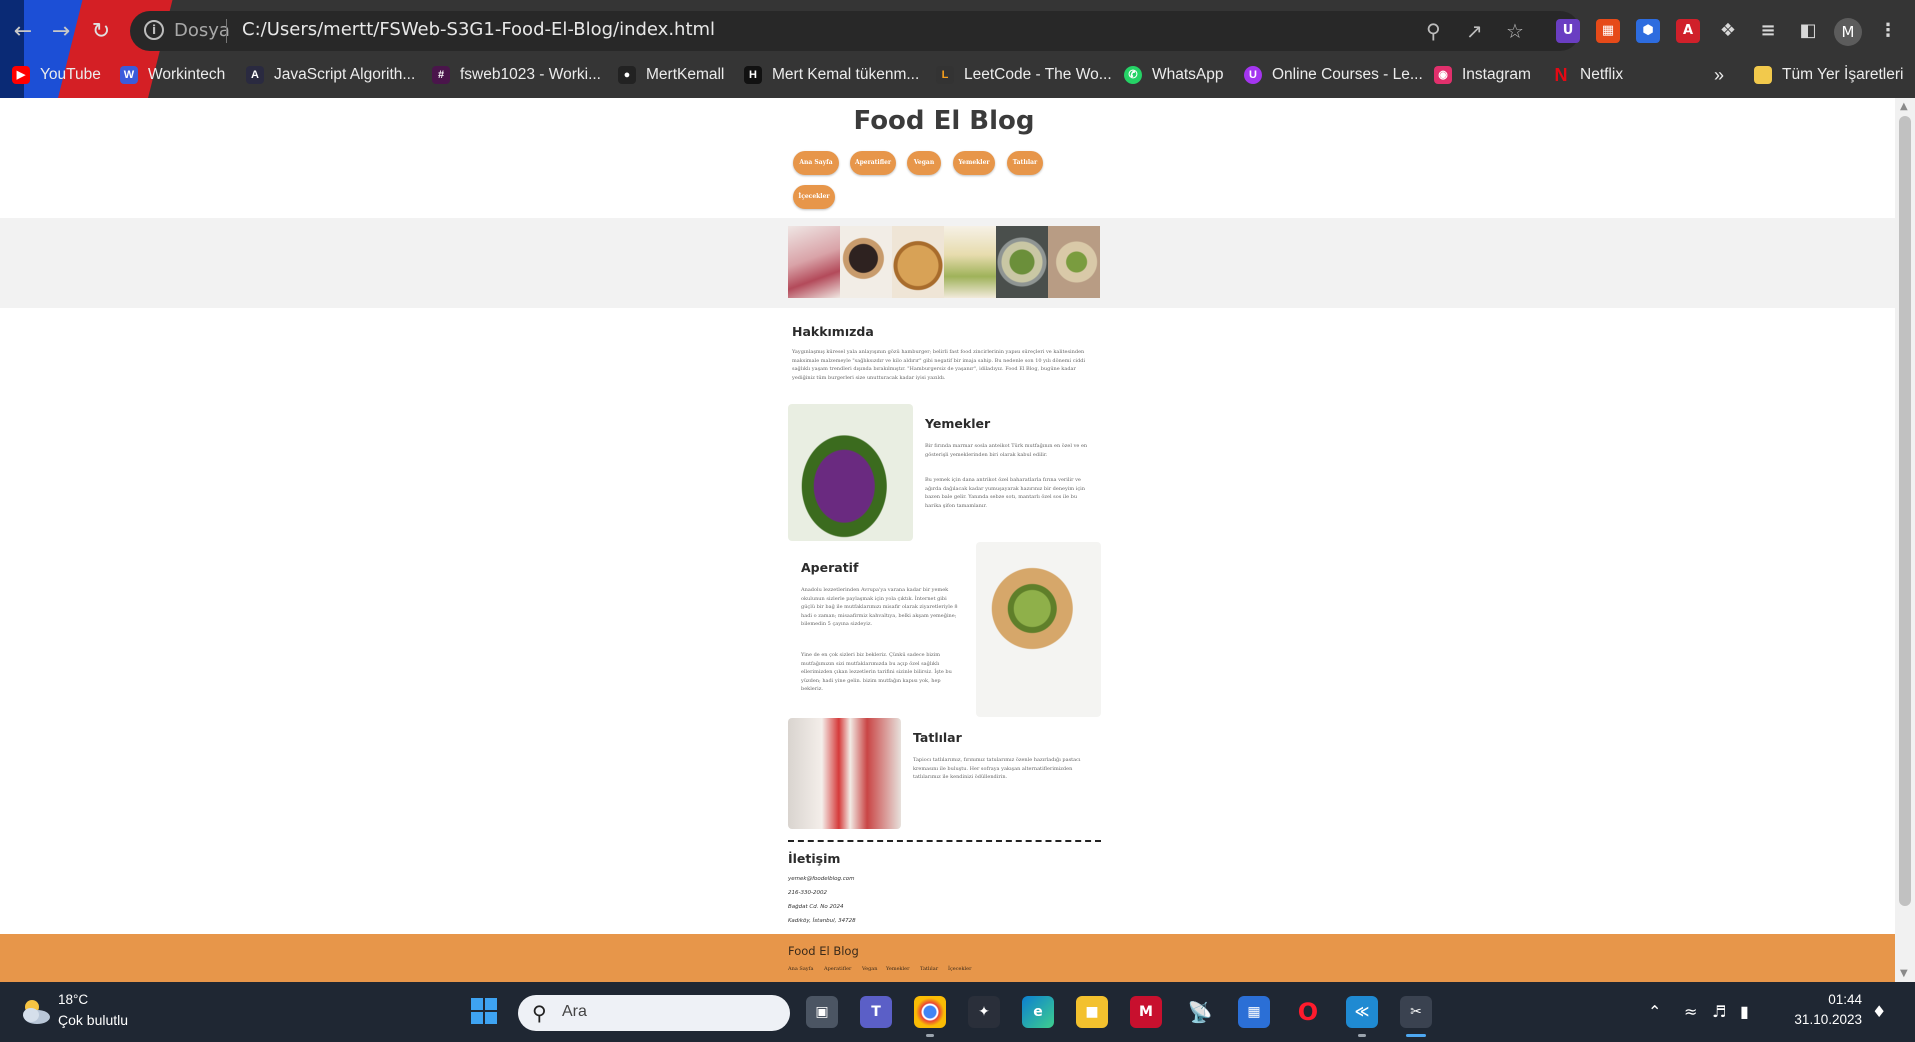 The image size is (1915, 1042). I want to click on footer-link-vegan: Vegan, so click(870, 969).